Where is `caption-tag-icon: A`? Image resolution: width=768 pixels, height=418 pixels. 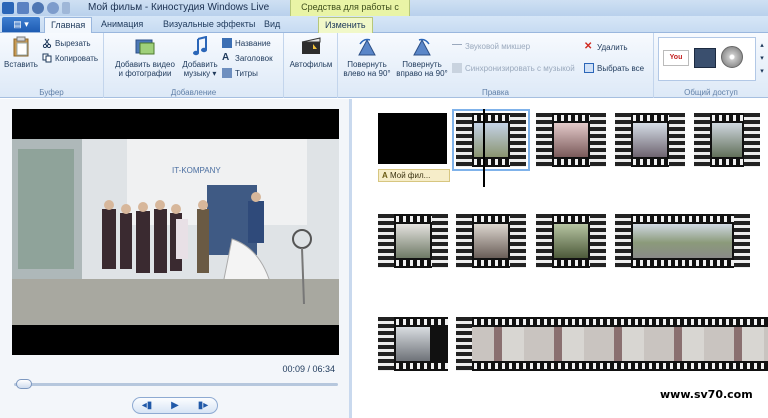 caption-tag-icon: A is located at coordinates (385, 175).